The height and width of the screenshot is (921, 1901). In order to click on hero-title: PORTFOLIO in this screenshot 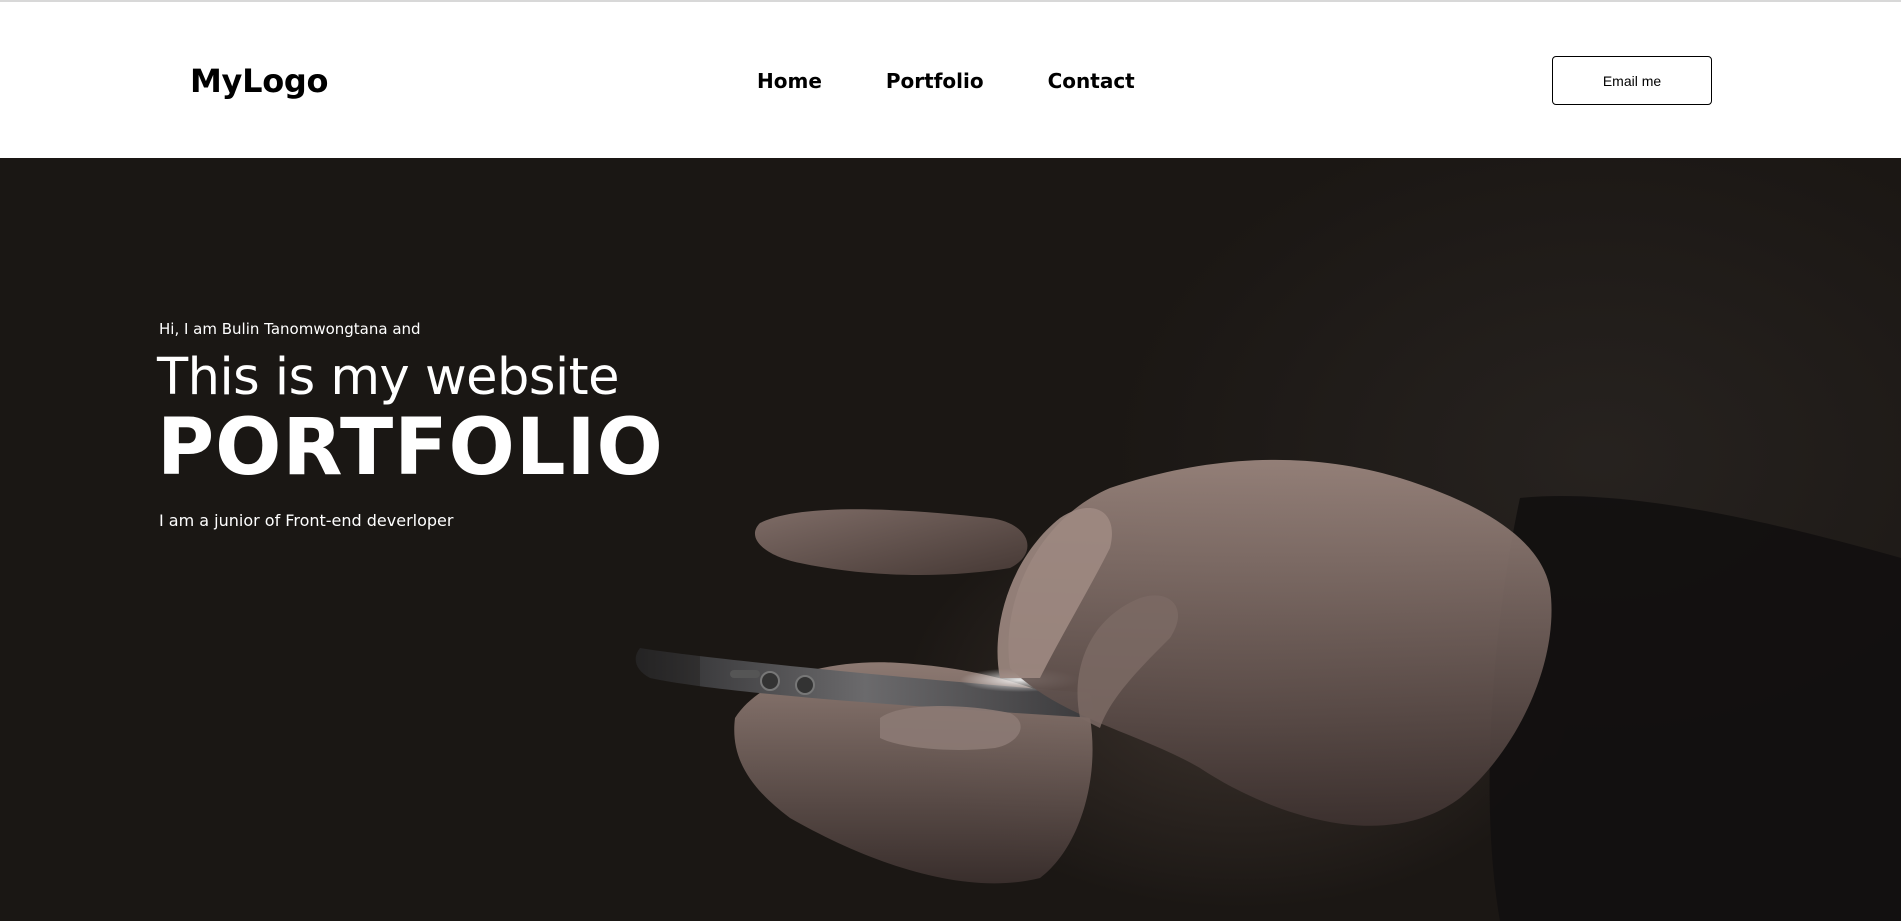, I will do `click(410, 448)`.